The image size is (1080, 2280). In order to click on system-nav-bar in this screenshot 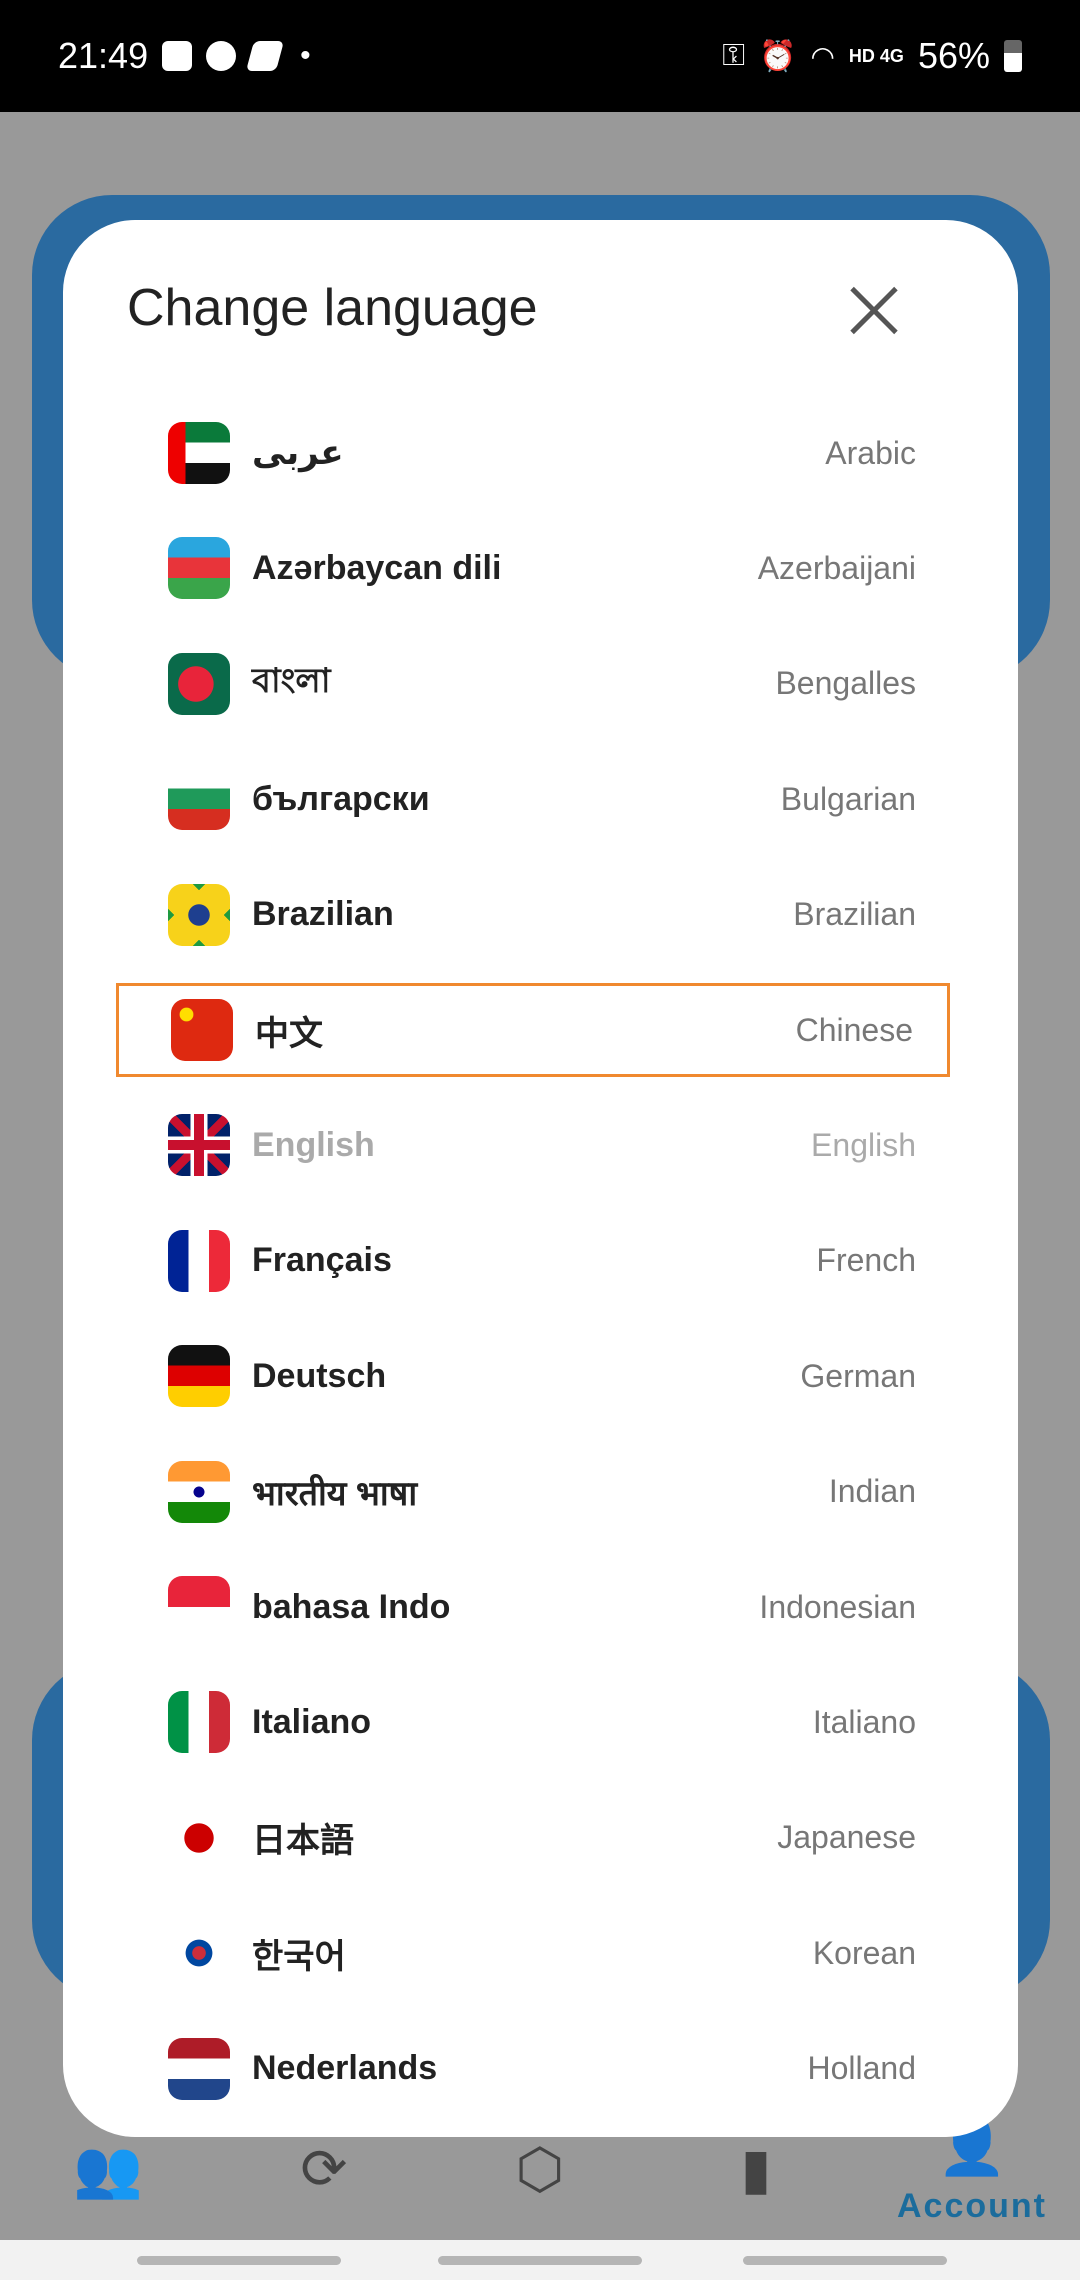, I will do `click(540, 2260)`.